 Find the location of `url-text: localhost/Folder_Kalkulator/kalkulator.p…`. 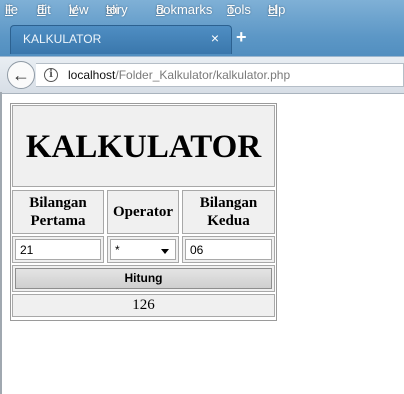

url-text: localhost/Folder_Kalkulator/kalkulator.p… is located at coordinates (179, 75).